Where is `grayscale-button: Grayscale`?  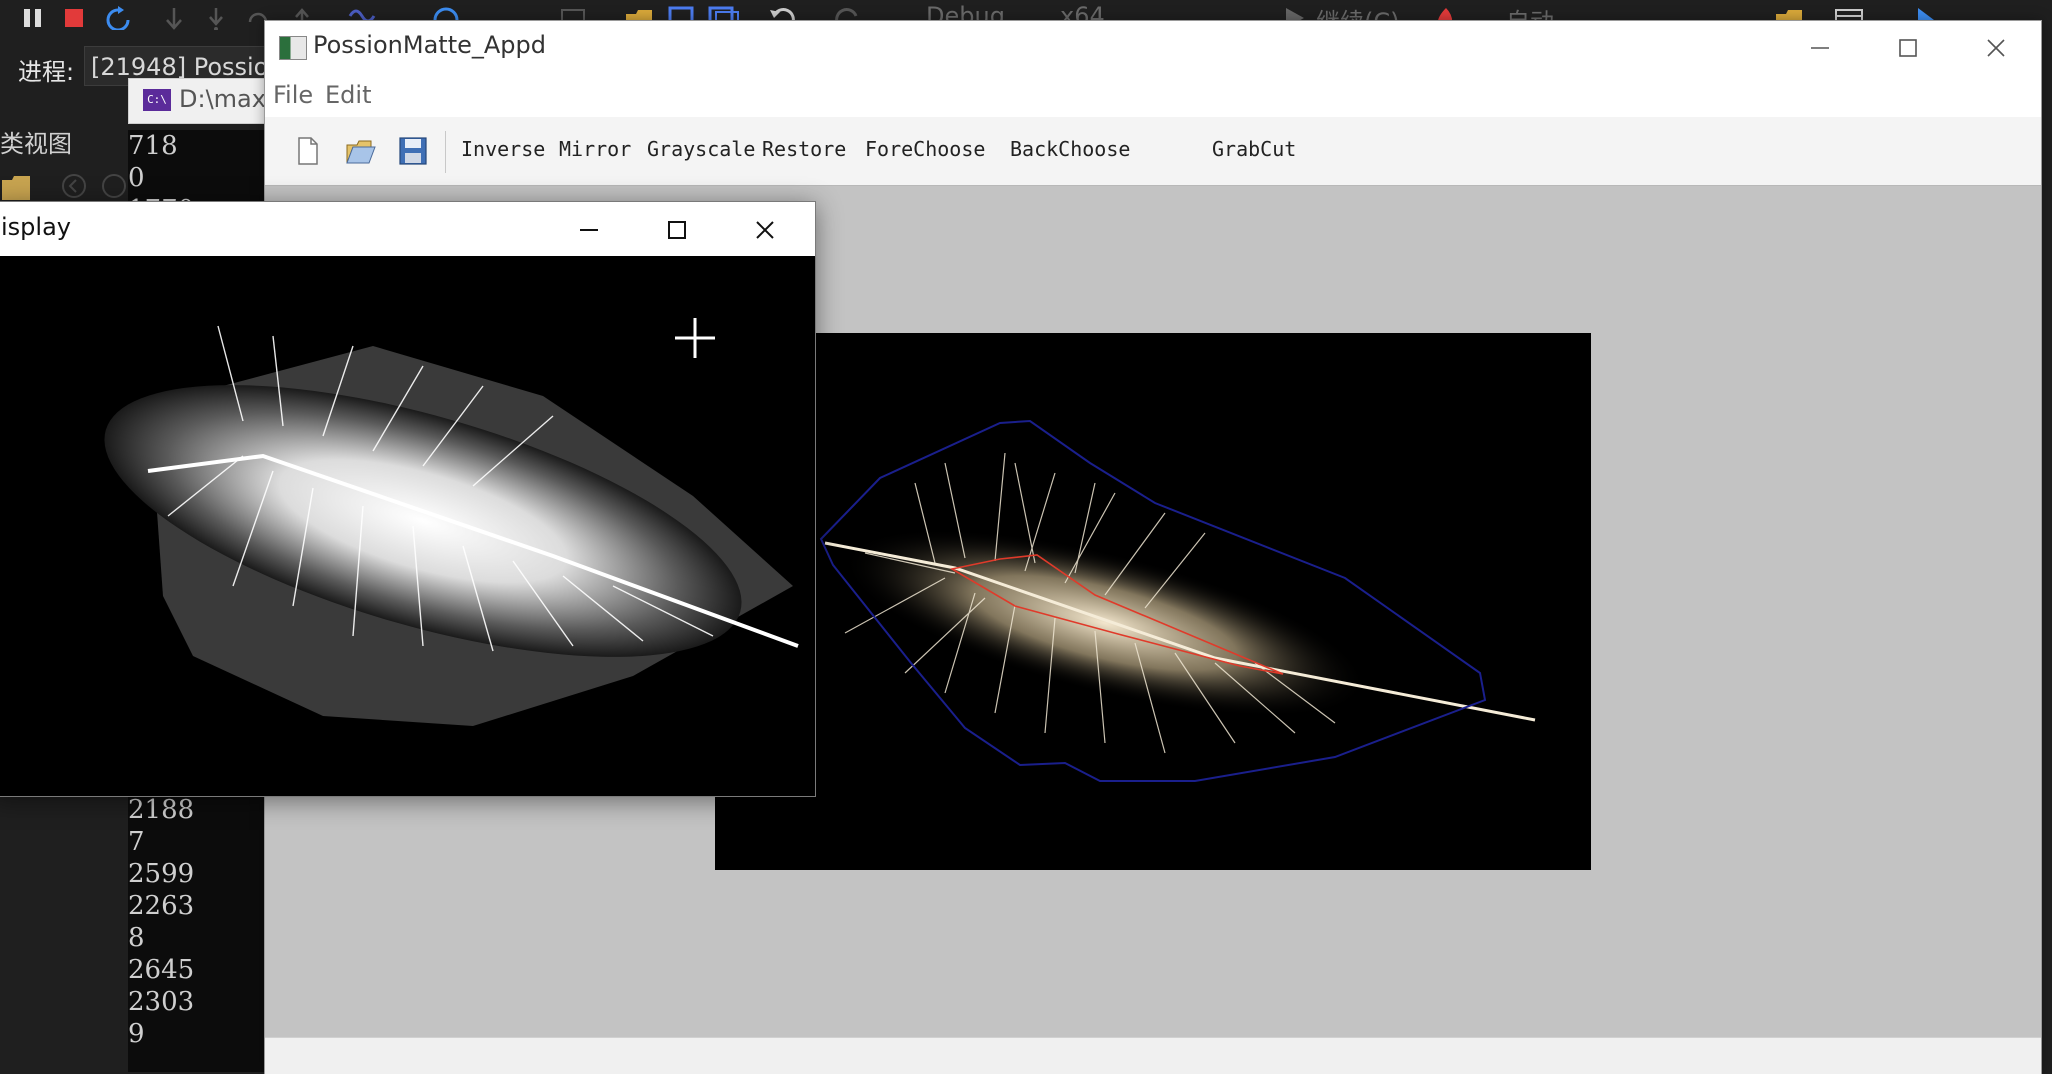
grayscale-button: Grayscale is located at coordinates (701, 149).